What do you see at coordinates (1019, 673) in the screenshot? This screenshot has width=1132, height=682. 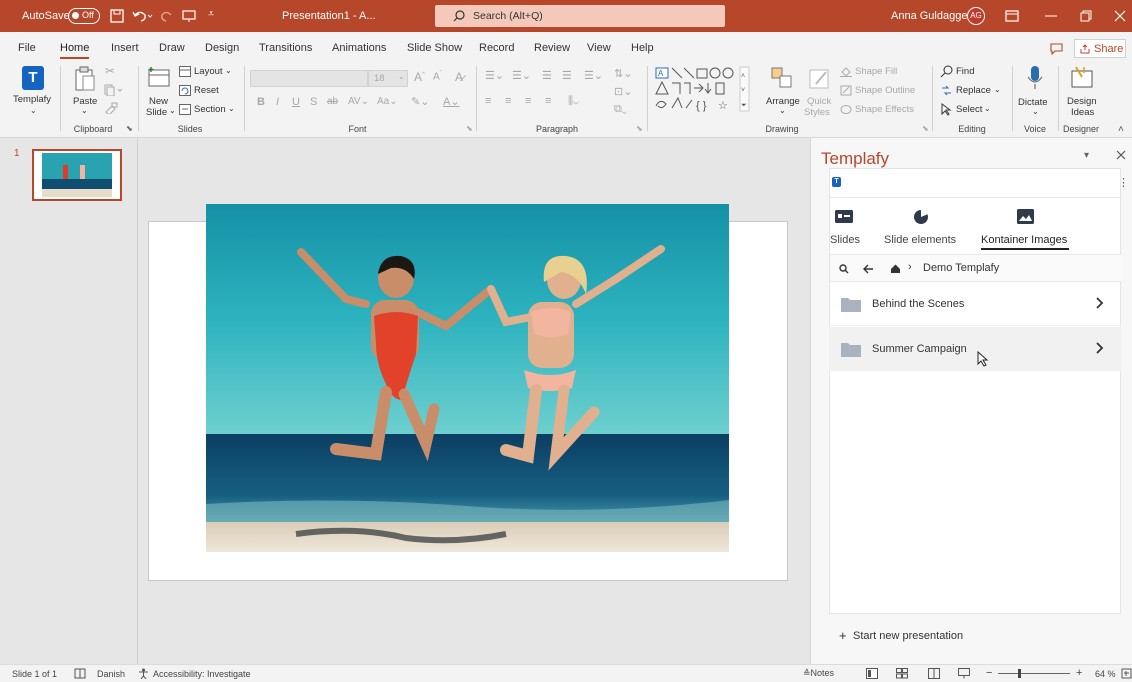 I see `zoom-slider-thumb` at bounding box center [1019, 673].